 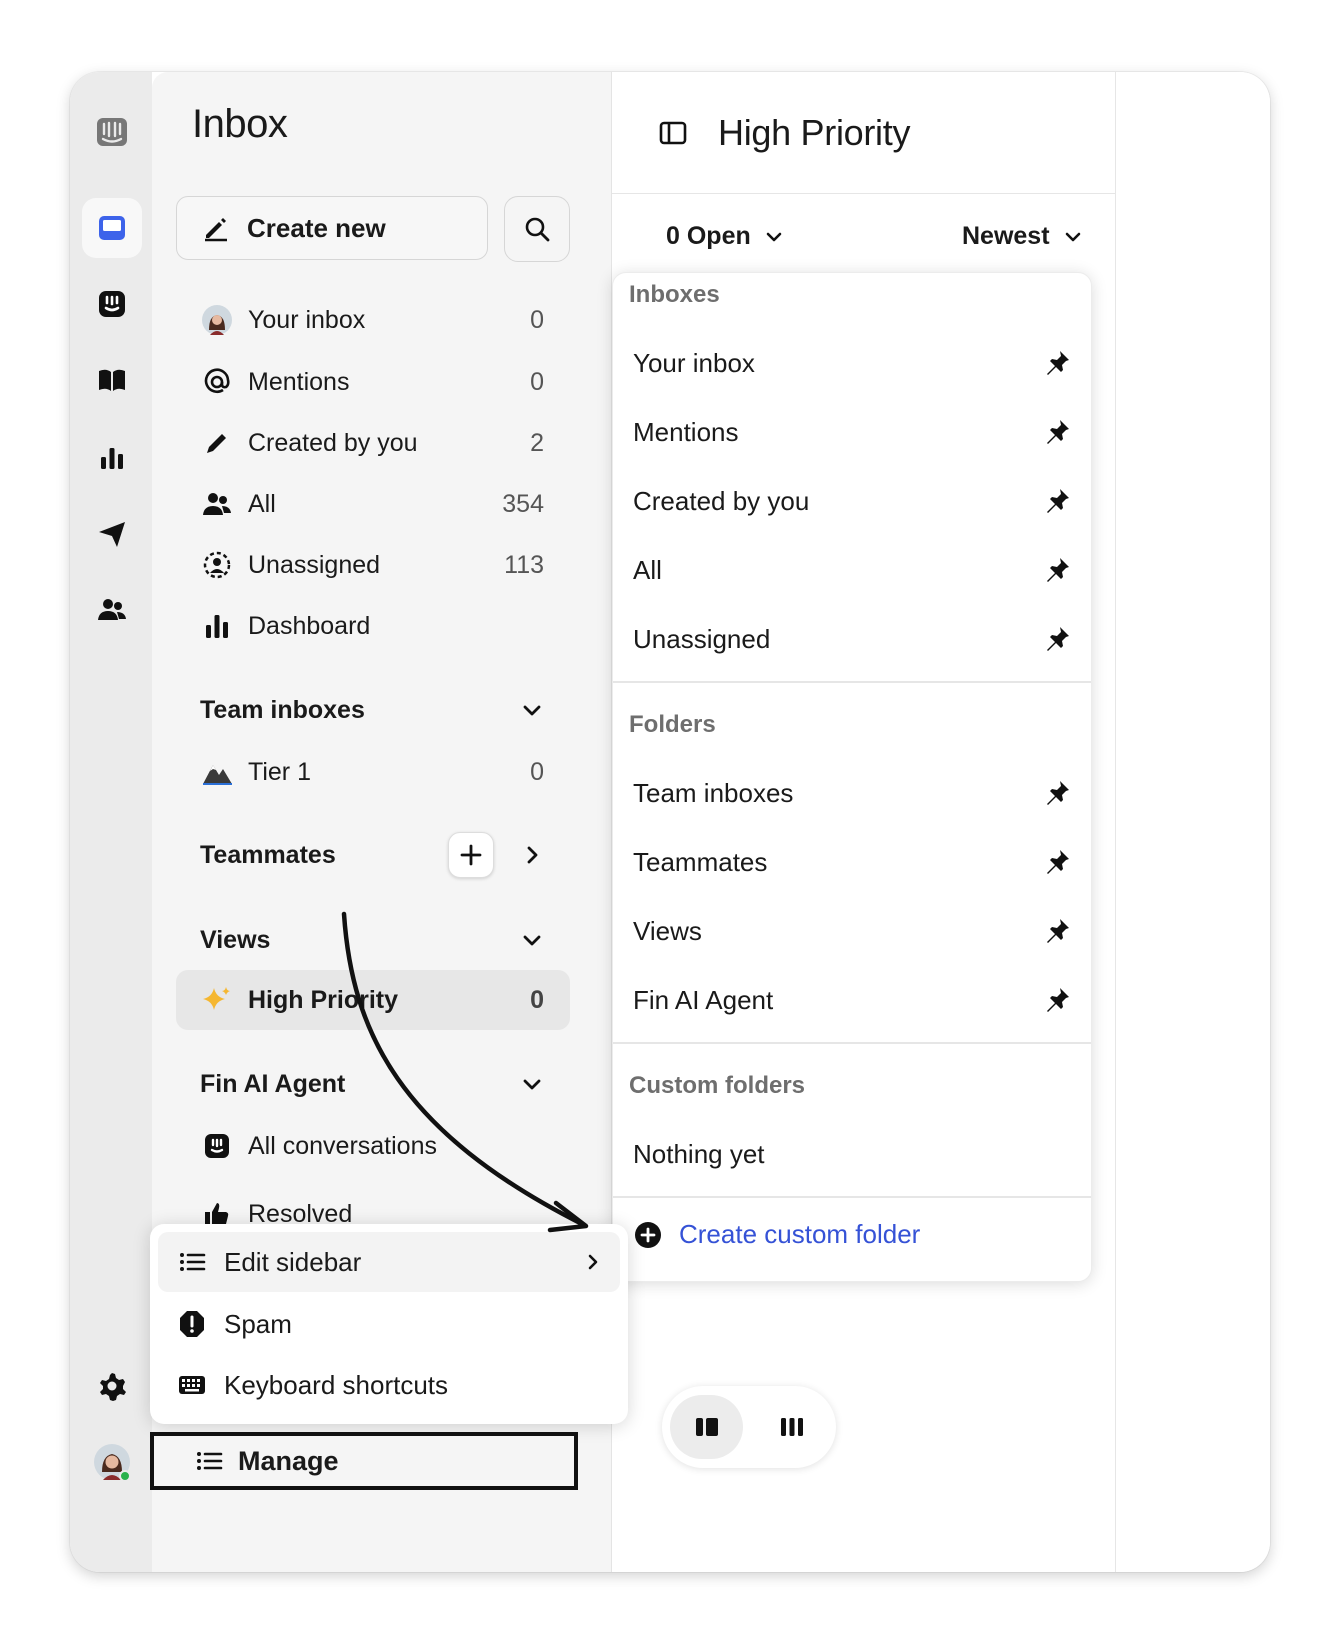 What do you see at coordinates (706, 1427) in the screenshot?
I see `split-view-button` at bounding box center [706, 1427].